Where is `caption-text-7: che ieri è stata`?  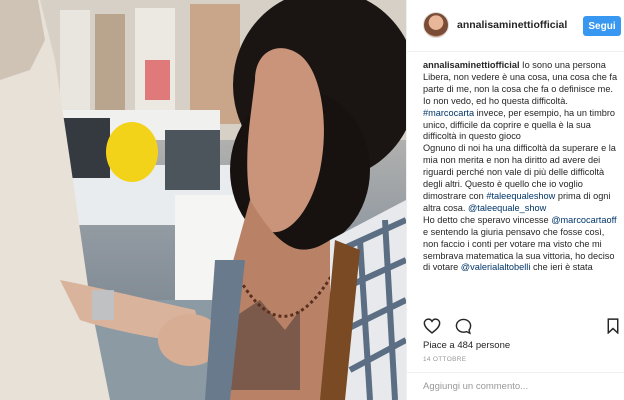
caption-text-7: che ieri è stata is located at coordinates (561, 267).